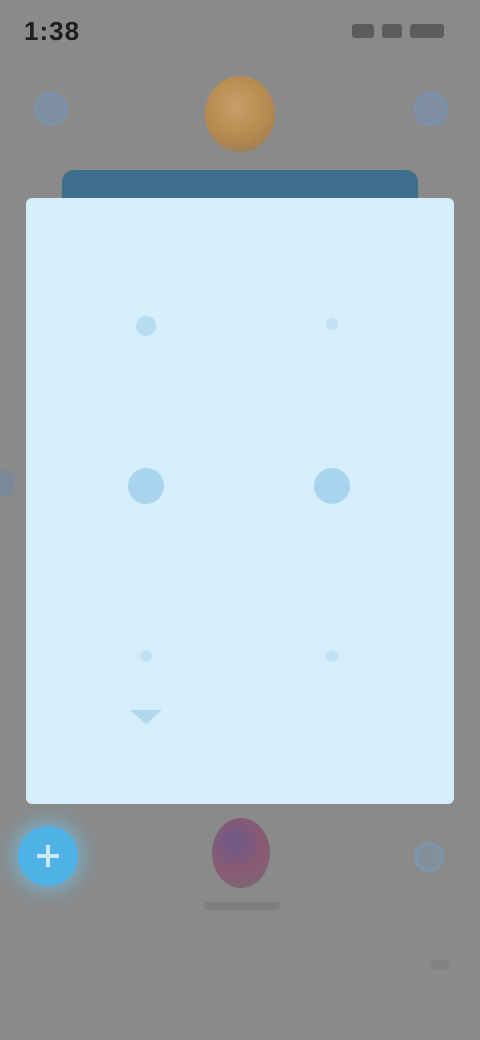  I want to click on plus-icon-vertical, so click(48, 856).